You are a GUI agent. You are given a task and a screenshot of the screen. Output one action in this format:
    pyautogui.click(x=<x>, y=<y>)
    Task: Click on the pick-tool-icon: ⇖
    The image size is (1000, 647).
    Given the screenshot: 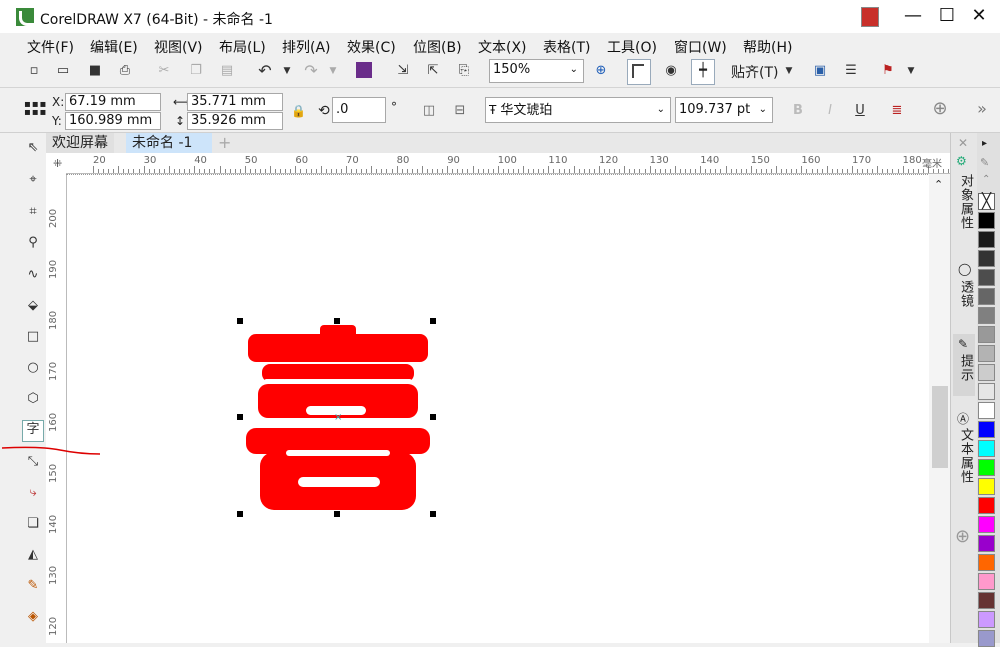 What is the action you would take?
    pyautogui.click(x=33, y=148)
    